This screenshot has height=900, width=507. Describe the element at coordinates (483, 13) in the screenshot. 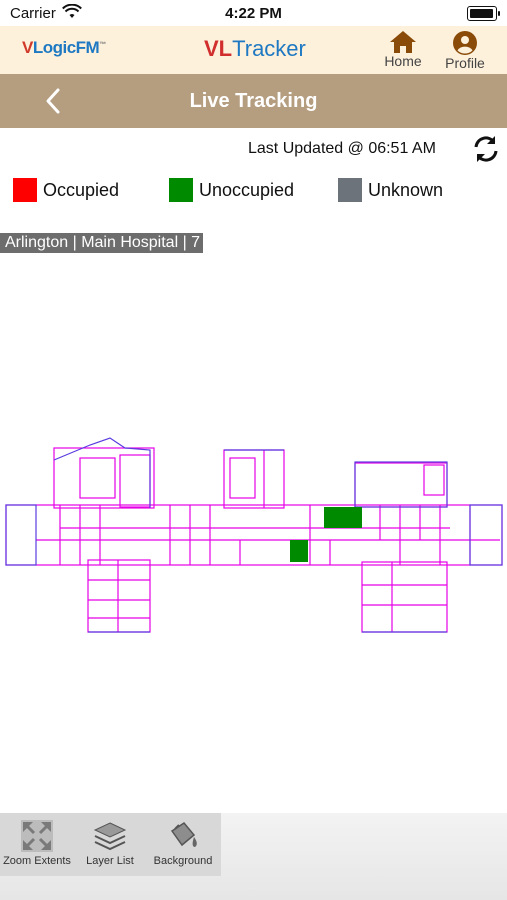

I see `battery-icon` at that location.